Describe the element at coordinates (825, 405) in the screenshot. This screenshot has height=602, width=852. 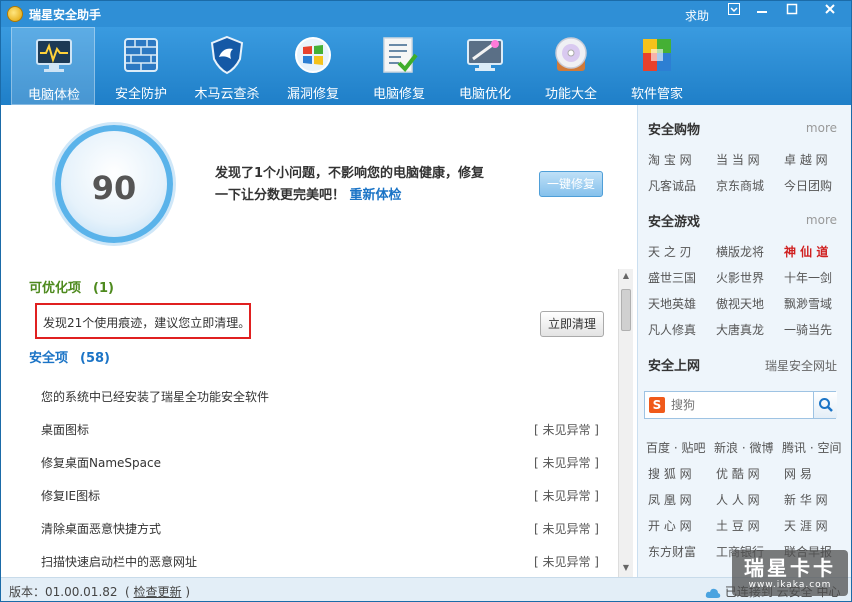
I see `search-button` at that location.